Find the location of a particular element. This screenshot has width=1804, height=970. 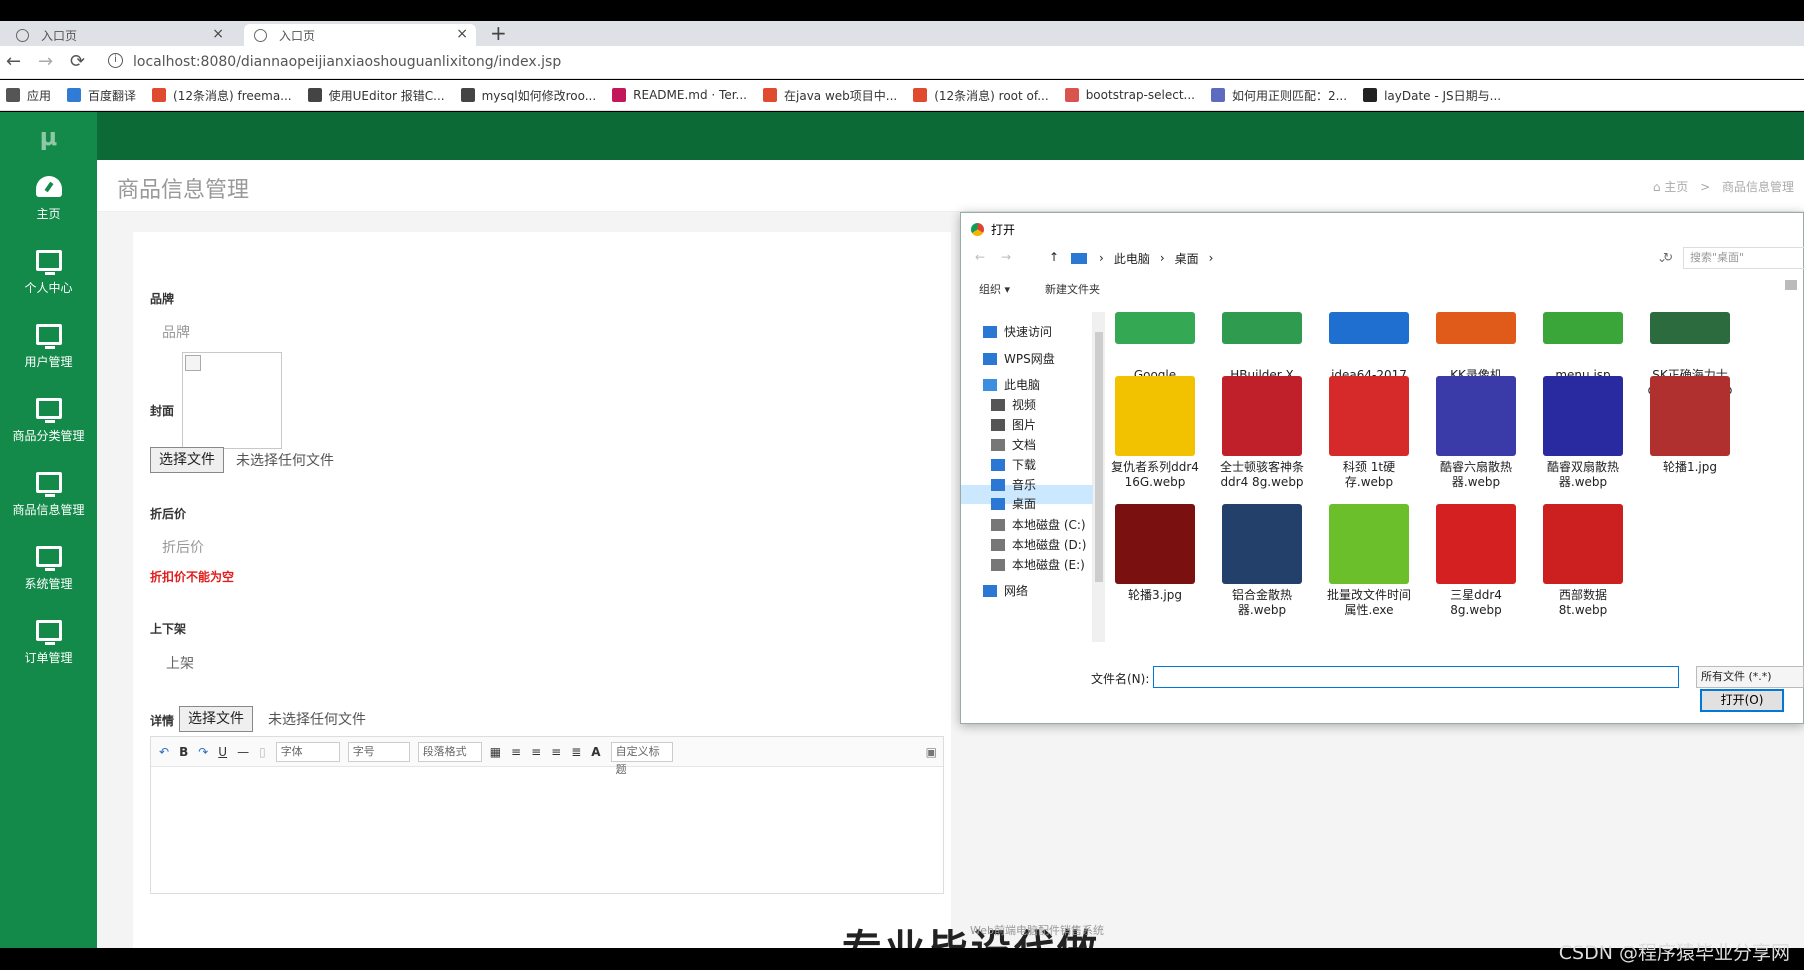

up-icon: ↑ is located at coordinates (1054, 257).